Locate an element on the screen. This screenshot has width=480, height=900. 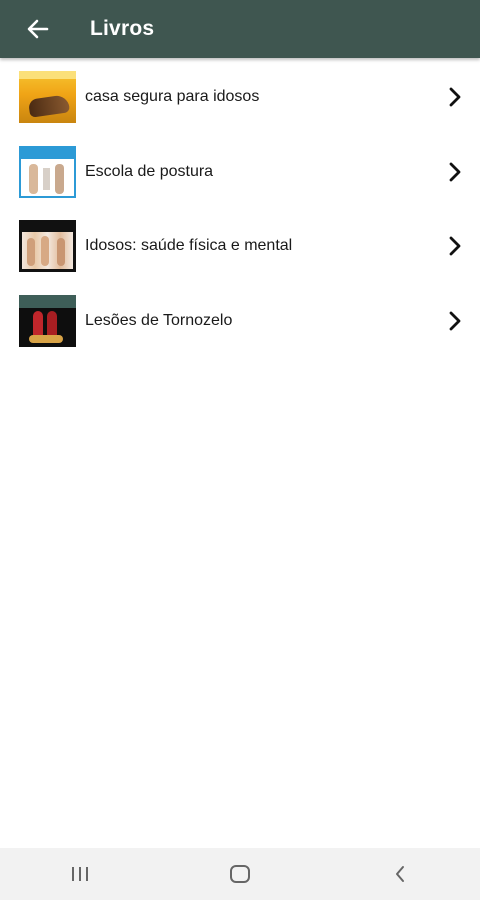
book-title: Escola de postura is located at coordinates (149, 171).